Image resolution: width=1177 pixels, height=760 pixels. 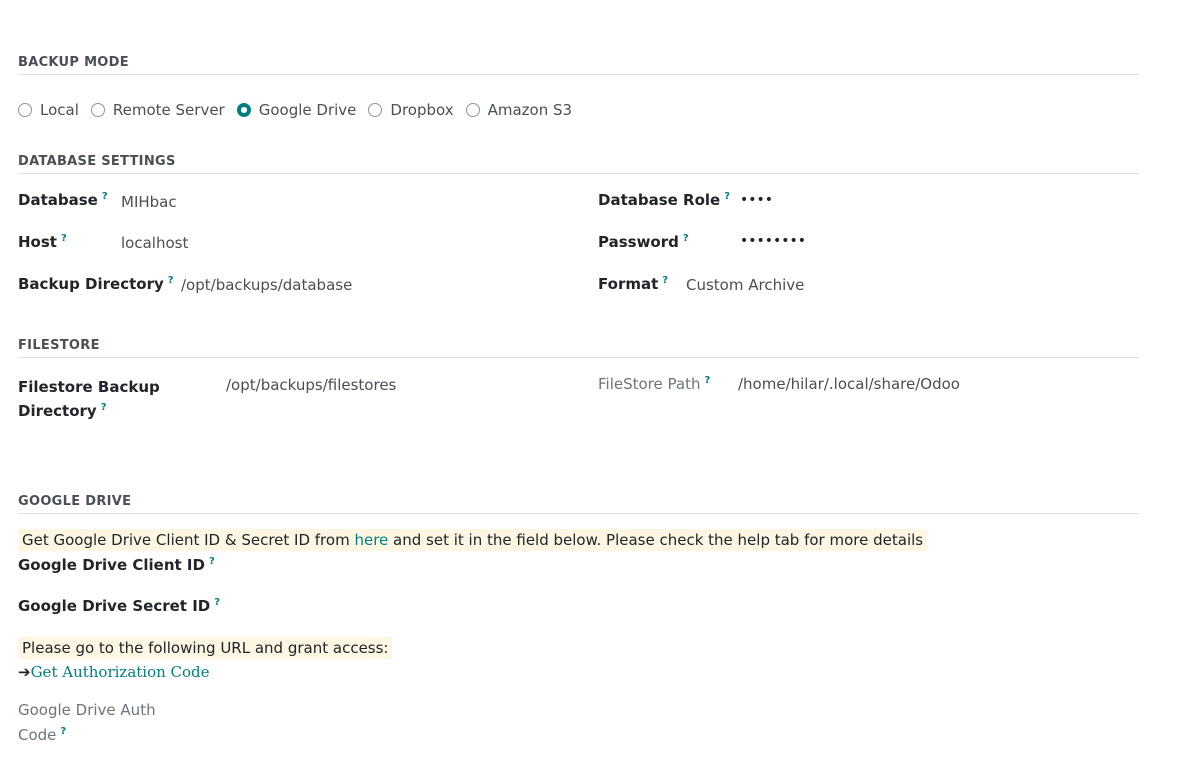 I want to click on host-field: localhost, so click(x=154, y=243).